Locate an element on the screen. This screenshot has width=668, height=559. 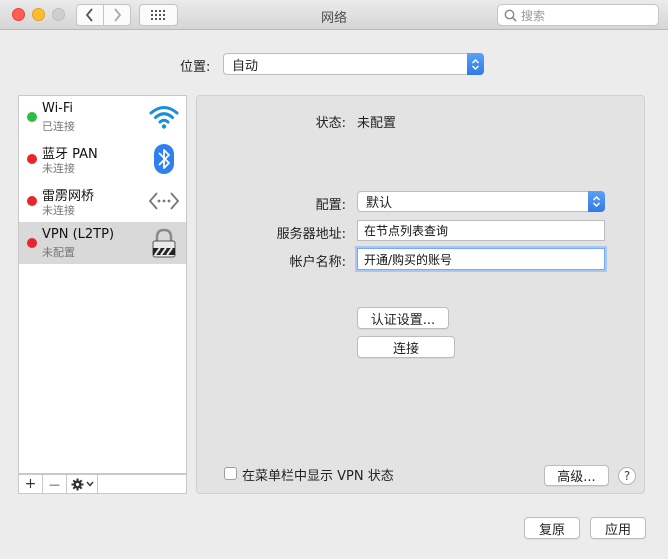
chevron-down-icon is located at coordinates (89, 484).